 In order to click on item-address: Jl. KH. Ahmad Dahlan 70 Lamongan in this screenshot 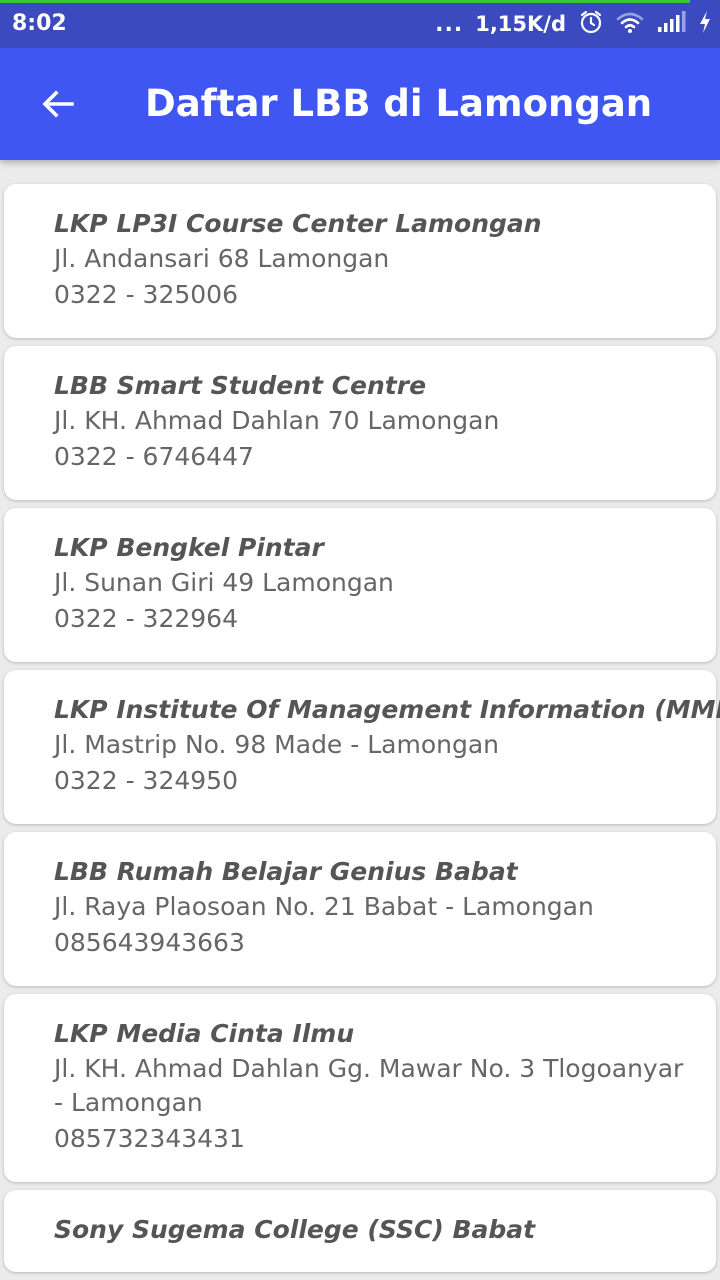, I will do `click(277, 420)`.